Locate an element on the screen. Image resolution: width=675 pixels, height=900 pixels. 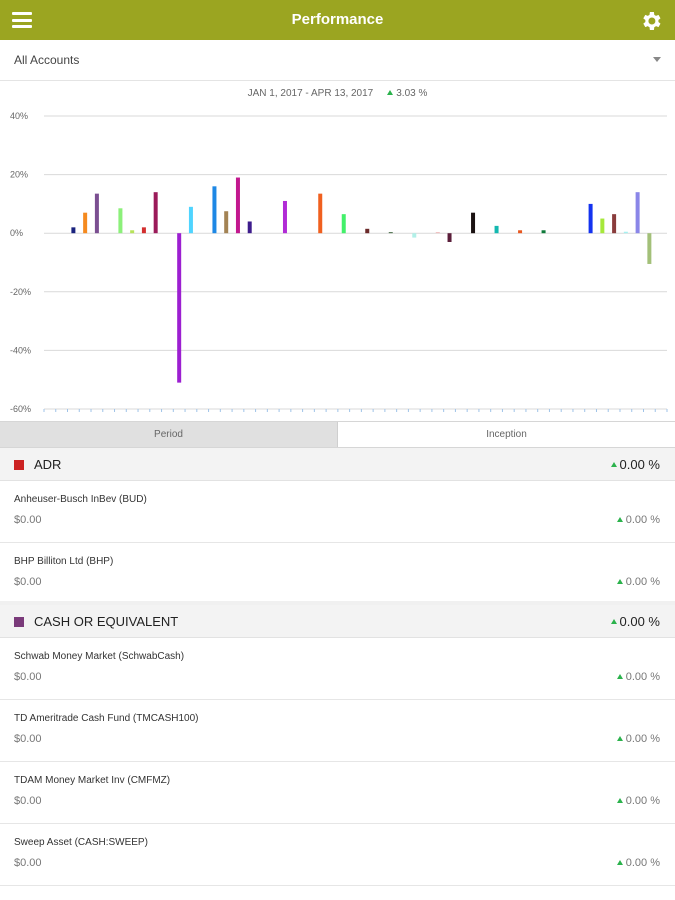
gear-icon is located at coordinates (651, 21).